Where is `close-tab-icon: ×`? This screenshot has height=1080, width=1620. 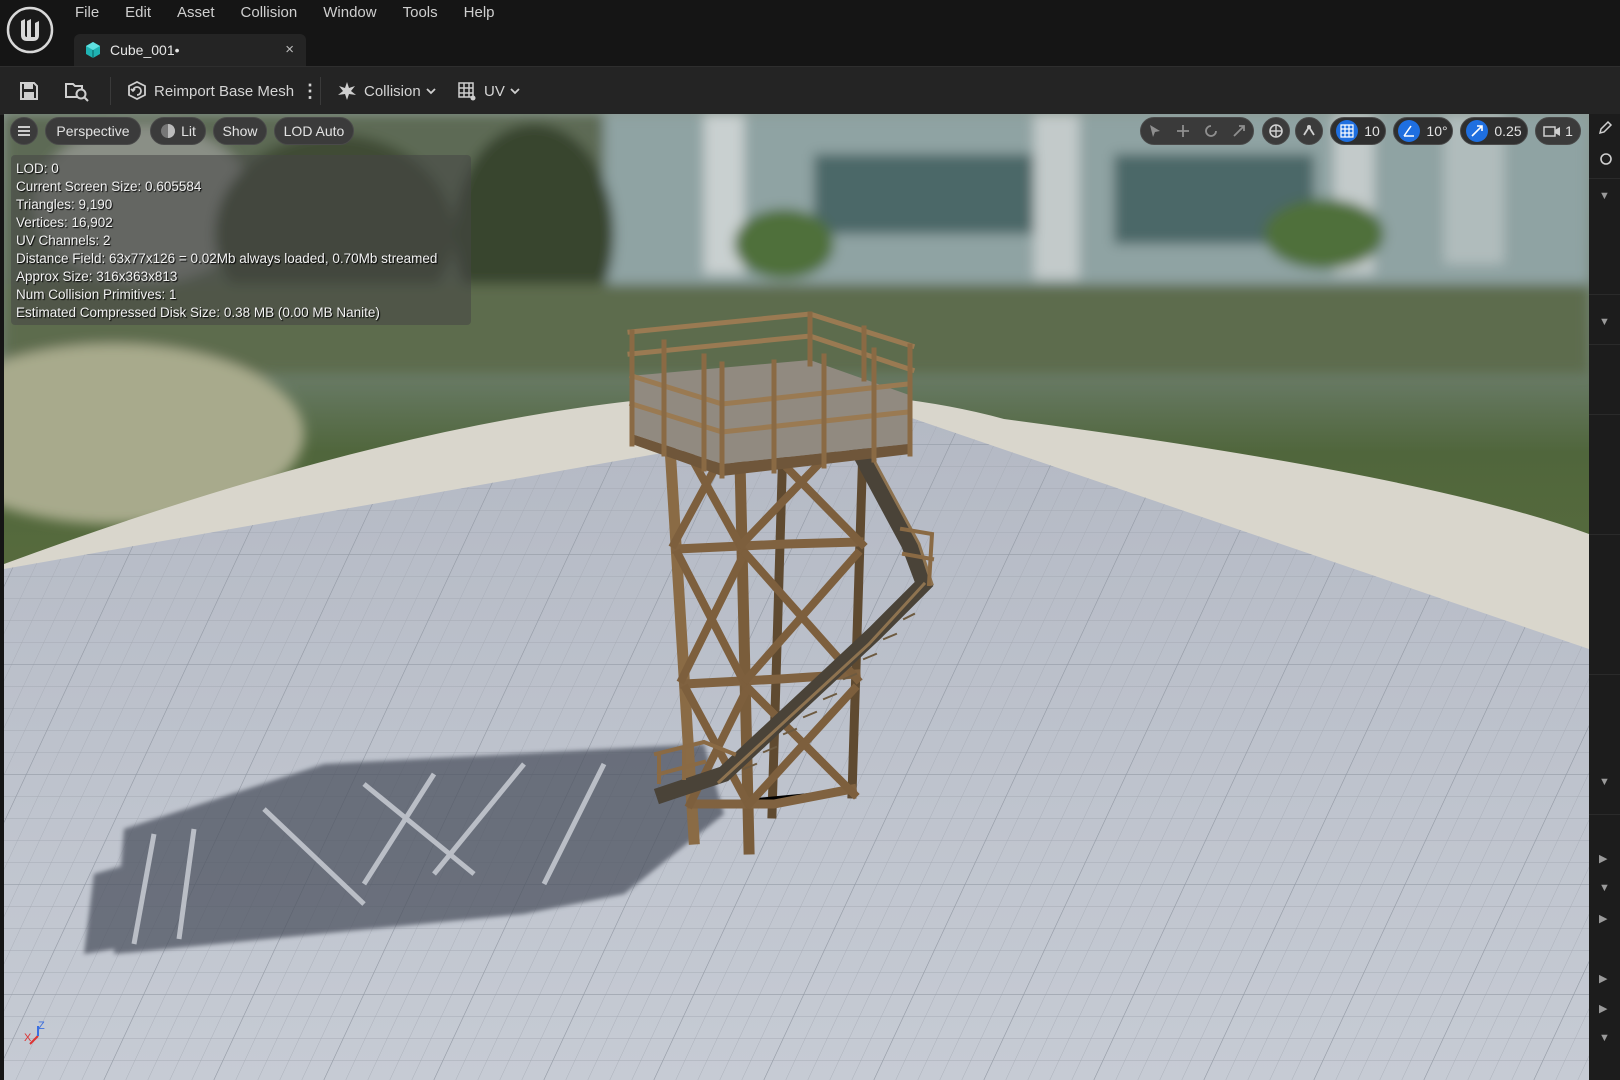
close-tab-icon: × is located at coordinates (289, 49).